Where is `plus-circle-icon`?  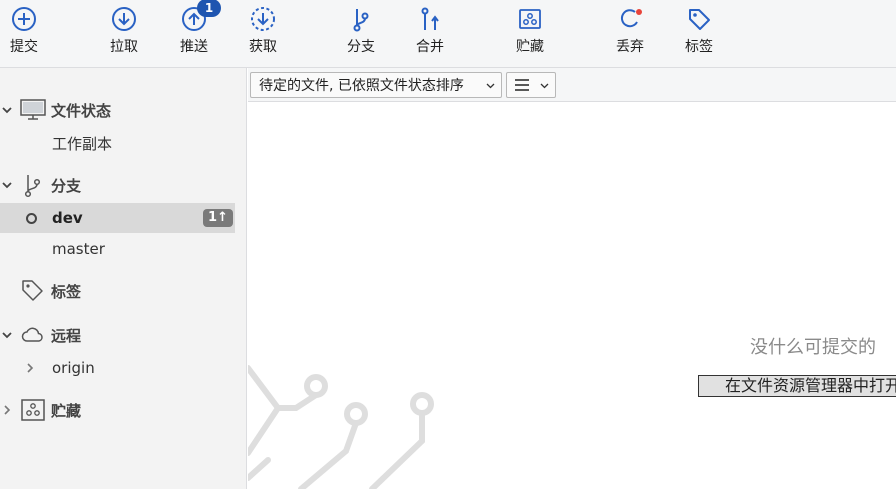 plus-circle-icon is located at coordinates (24, 19).